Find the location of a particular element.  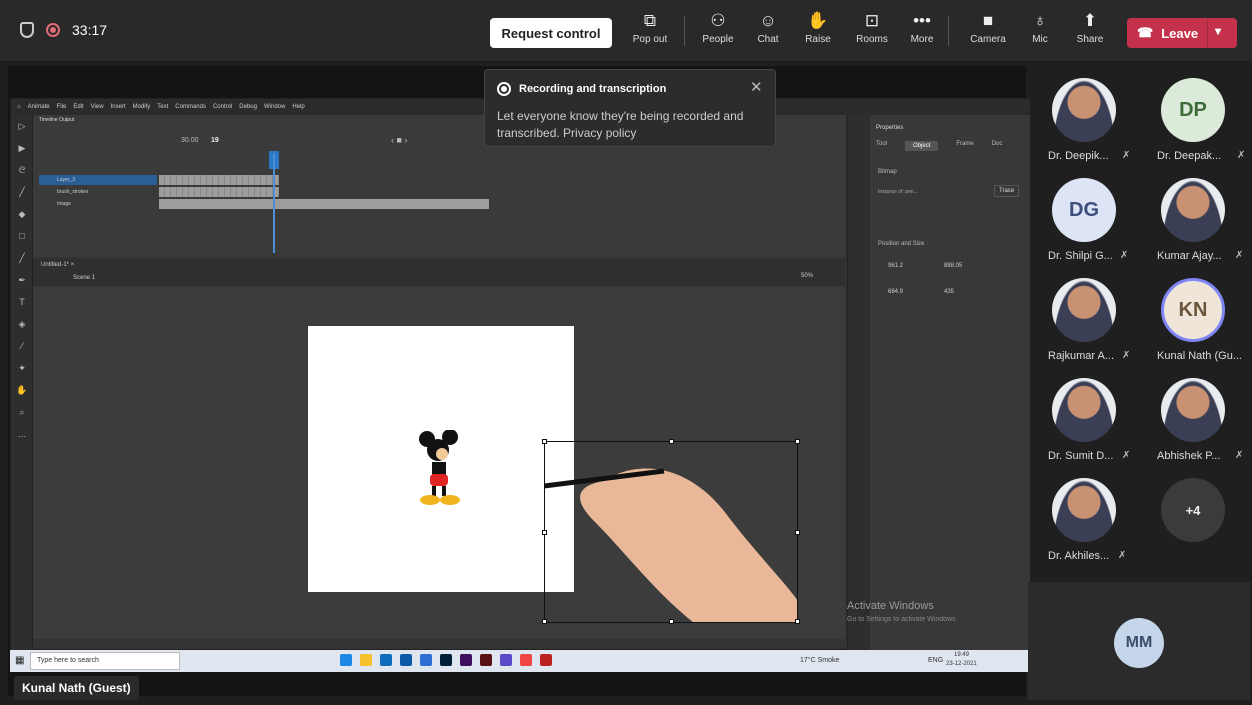

chevron-down-icon: ▾ is located at coordinates (1218, 31).